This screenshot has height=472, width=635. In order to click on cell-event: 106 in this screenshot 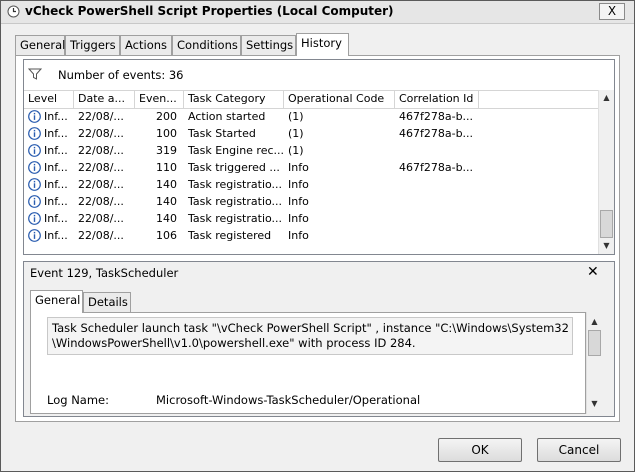, I will do `click(166, 235)`.